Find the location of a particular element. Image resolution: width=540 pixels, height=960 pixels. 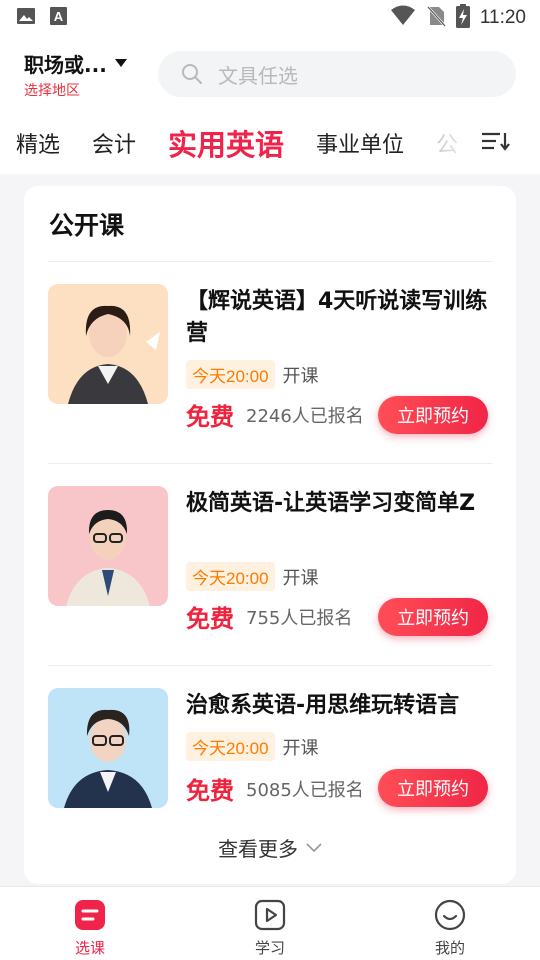

tab-public-institution: 事业单位 is located at coordinates (360, 143).